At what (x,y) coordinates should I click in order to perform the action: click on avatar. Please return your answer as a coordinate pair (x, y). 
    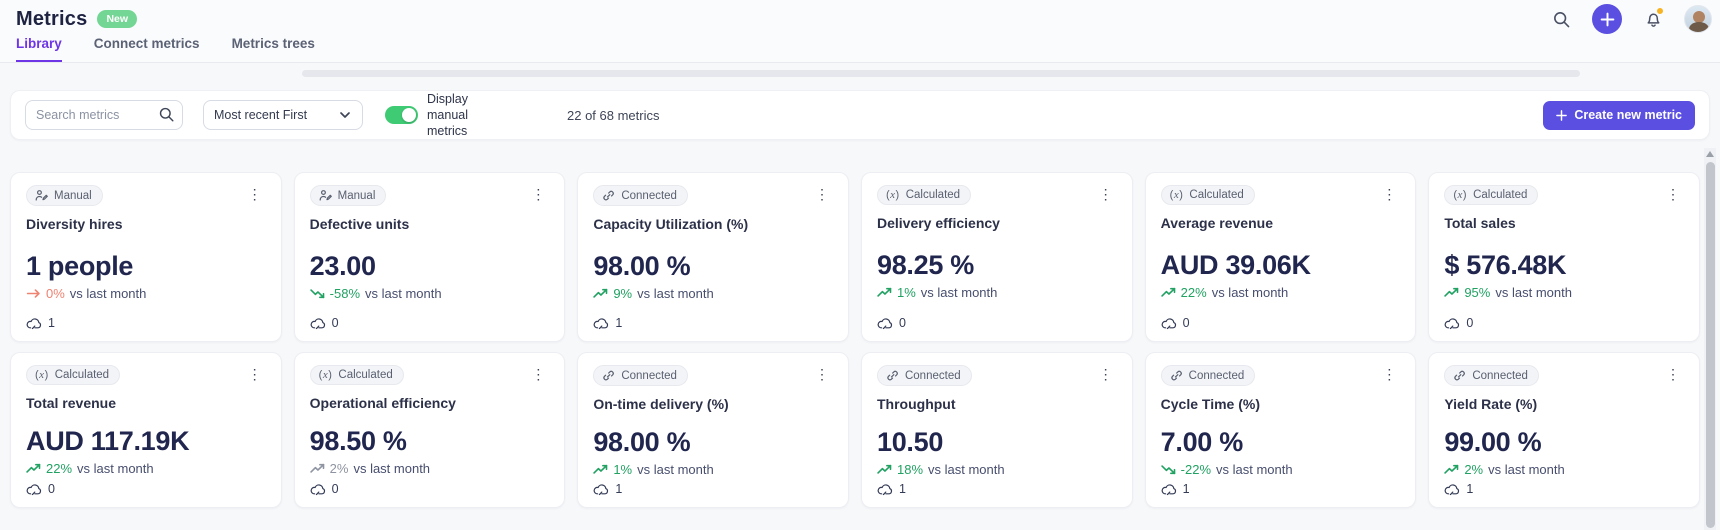
    Looking at the image, I should click on (1698, 19).